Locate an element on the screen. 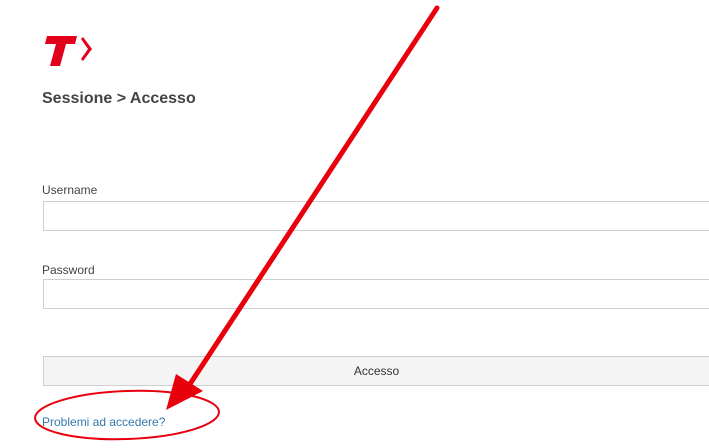  password-label: Password is located at coordinates (68, 270).